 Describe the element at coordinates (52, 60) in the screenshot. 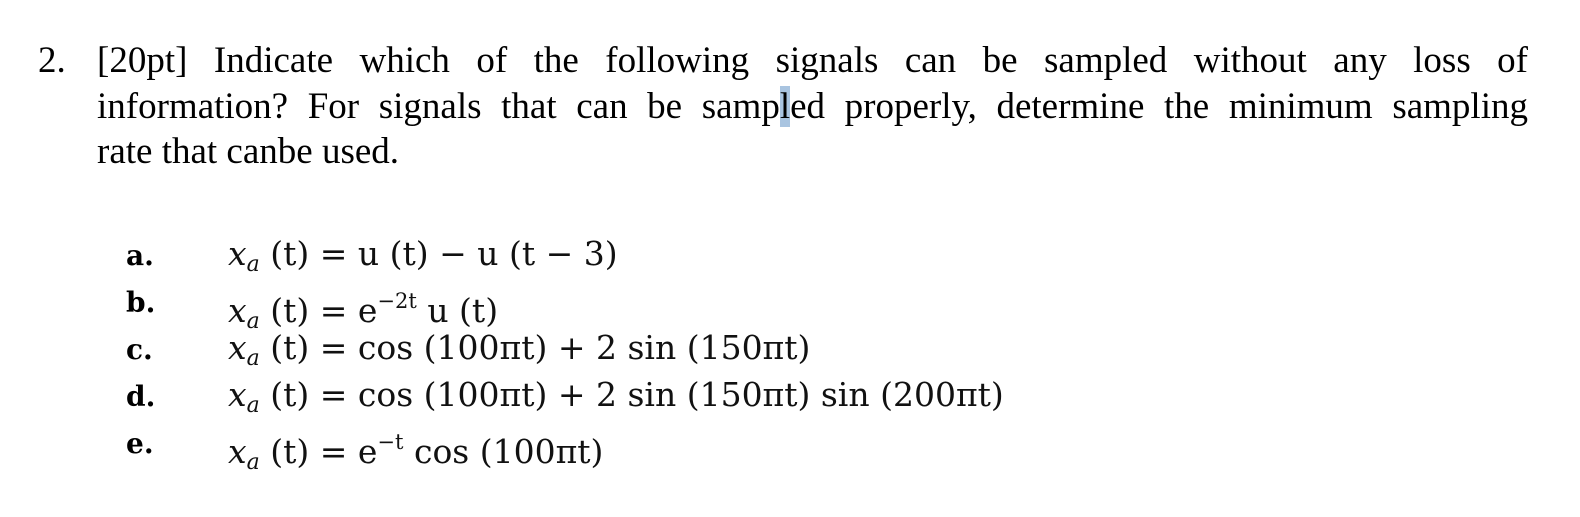

I see `question-number: 2.` at that location.